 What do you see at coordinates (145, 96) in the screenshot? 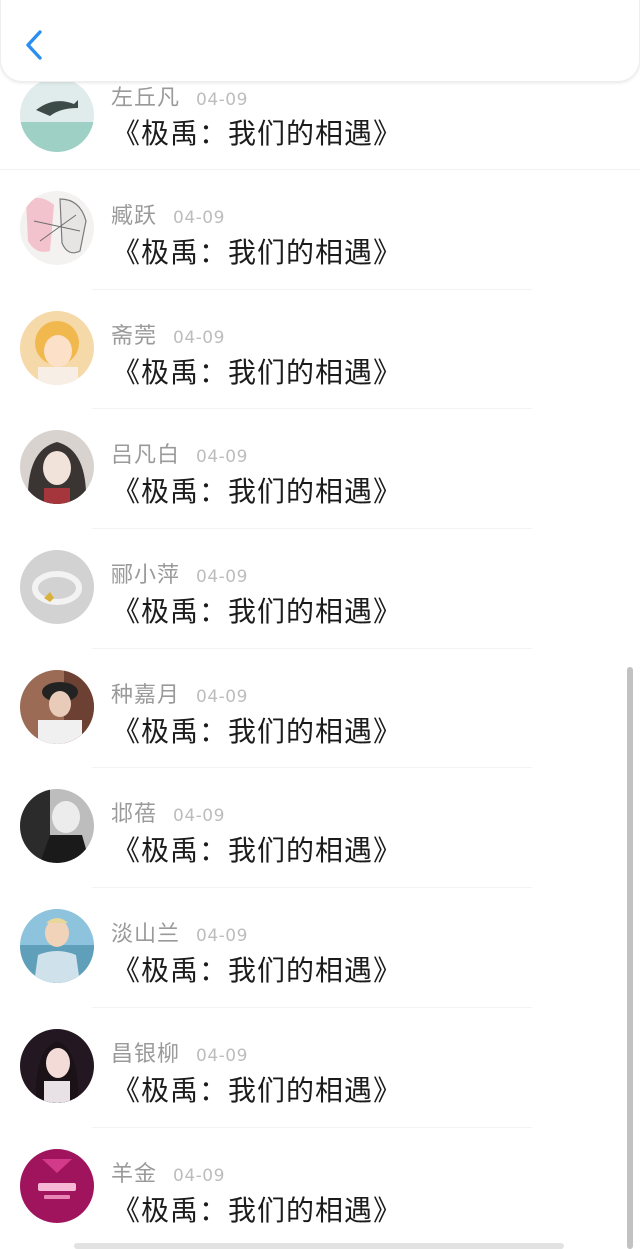
I see `user-name: 左丘凡` at bounding box center [145, 96].